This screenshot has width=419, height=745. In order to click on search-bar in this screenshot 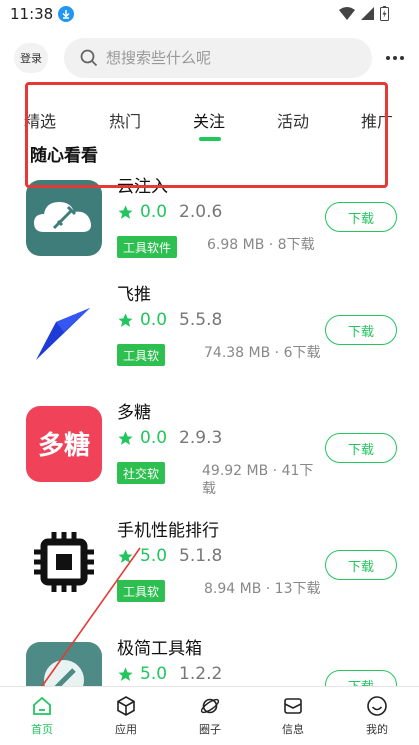, I will do `click(218, 58)`.